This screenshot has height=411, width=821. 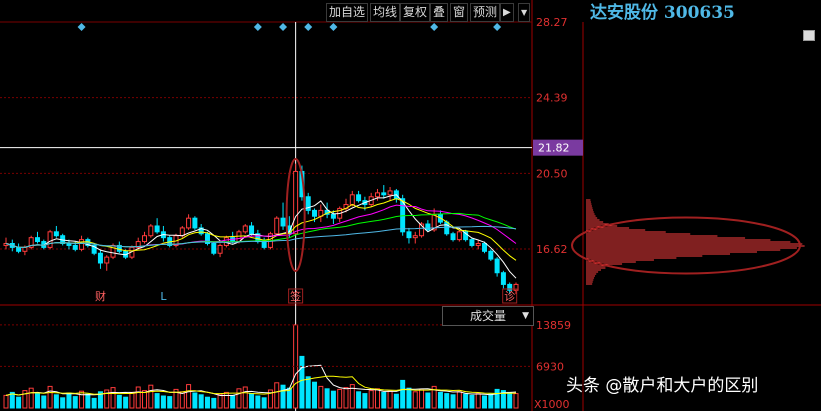 What do you see at coordinates (524, 12) in the screenshot?
I see `chevron-down-icon: ▼` at bounding box center [524, 12].